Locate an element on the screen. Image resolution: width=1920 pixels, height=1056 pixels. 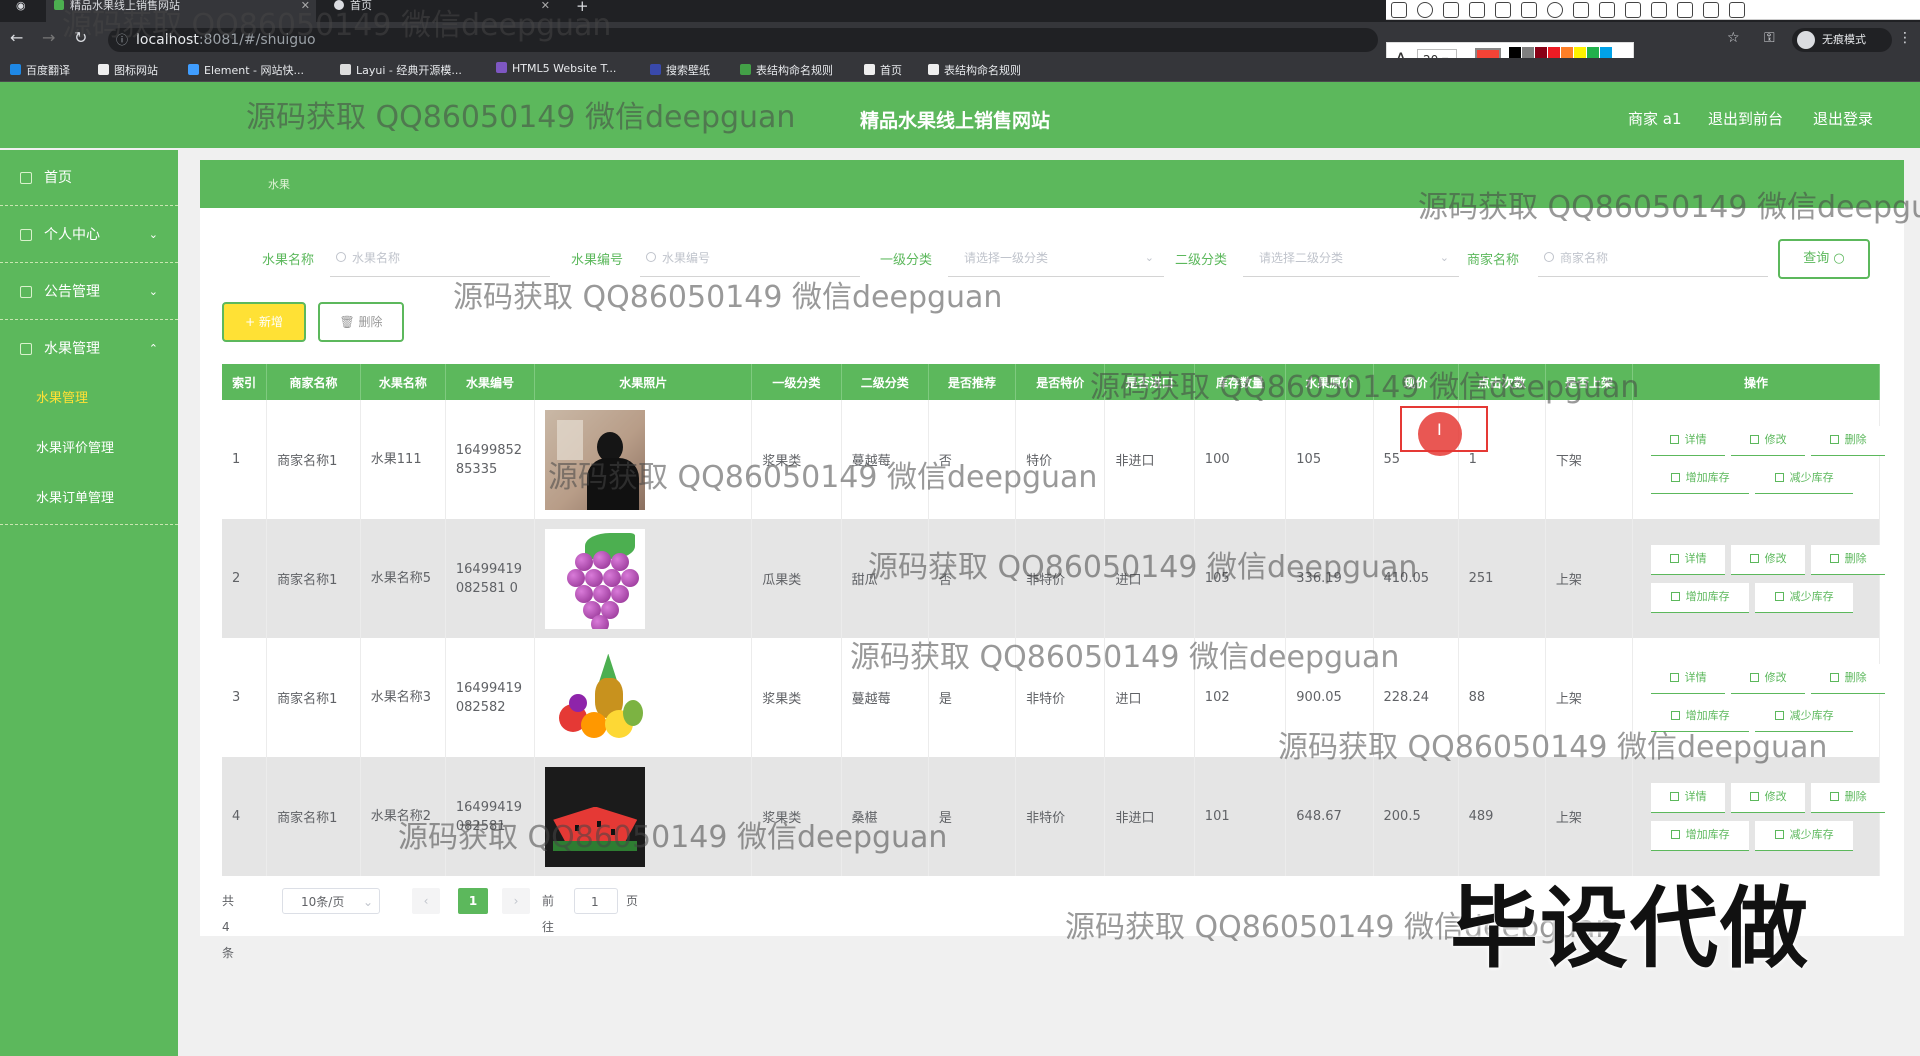
next-page-button: › is located at coordinates (516, 901).